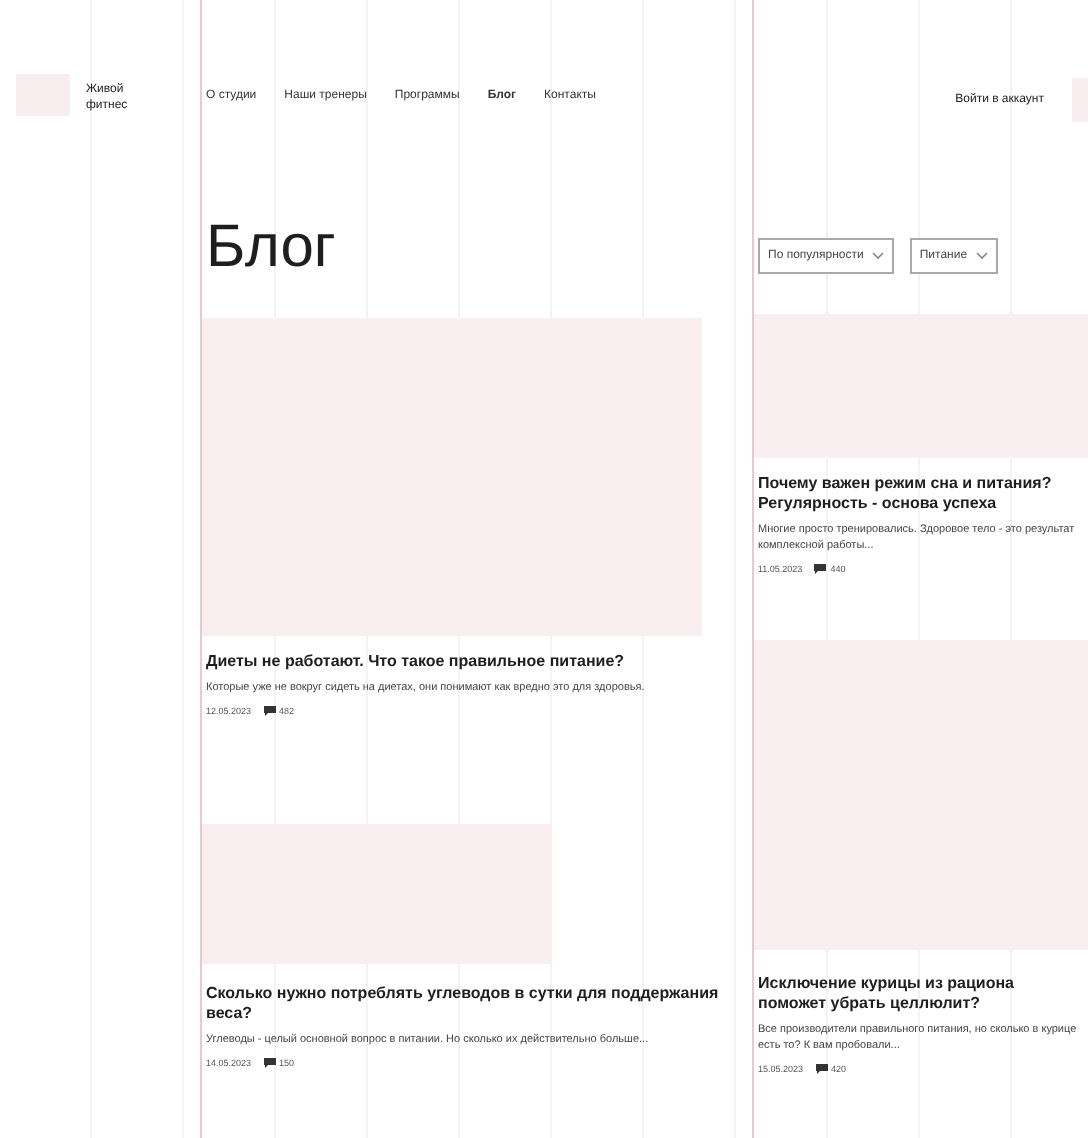  I want to click on post-title: Исключение курицы из рациона поможет убрать целлюлит?, so click(919, 994).